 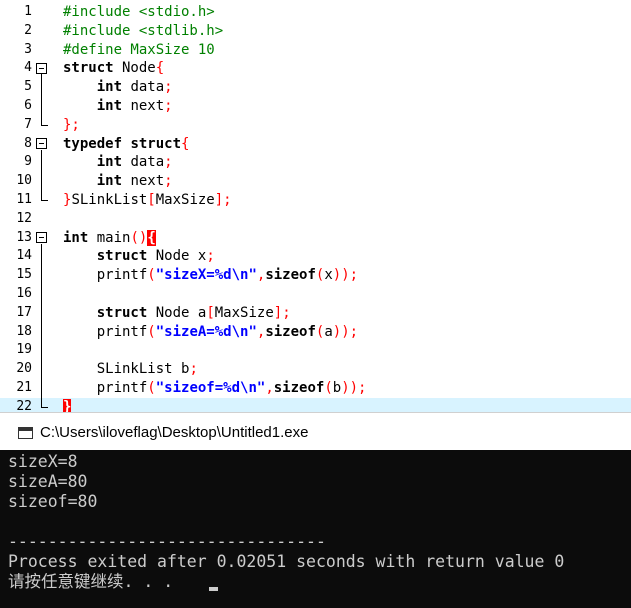 What do you see at coordinates (269, 388) in the screenshot?
I see `code-token: ,` at bounding box center [269, 388].